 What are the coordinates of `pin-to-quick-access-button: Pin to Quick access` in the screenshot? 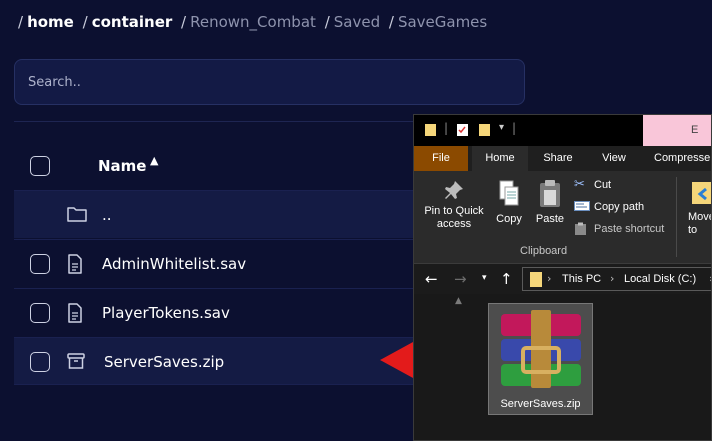 It's located at (454, 205).